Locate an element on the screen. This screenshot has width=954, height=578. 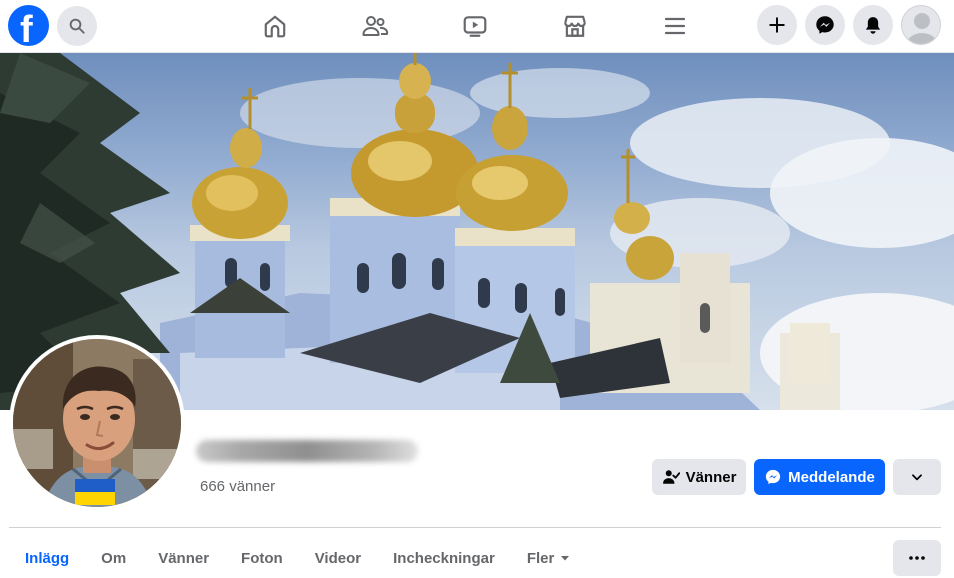
plus-icon is located at coordinates (777, 25).